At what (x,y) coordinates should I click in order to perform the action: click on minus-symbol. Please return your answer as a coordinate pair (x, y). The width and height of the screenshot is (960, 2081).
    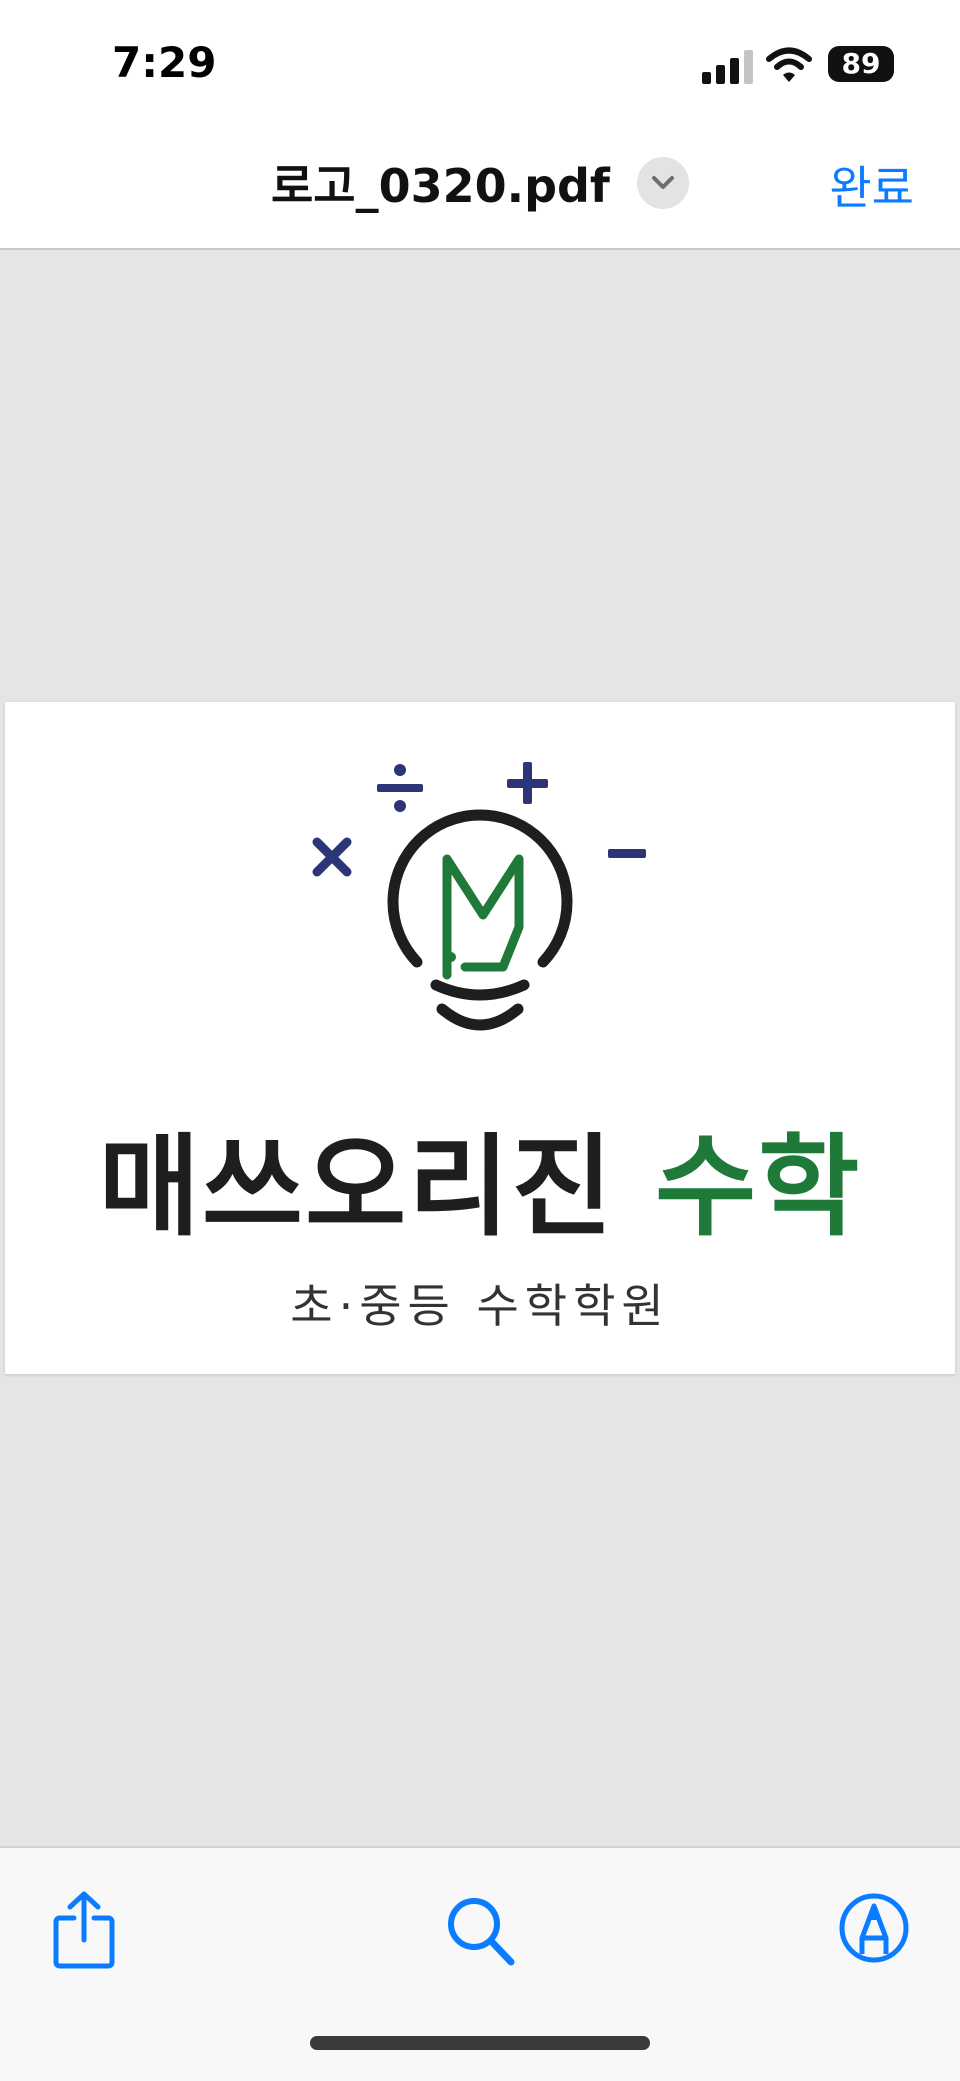
    Looking at the image, I should click on (627, 853).